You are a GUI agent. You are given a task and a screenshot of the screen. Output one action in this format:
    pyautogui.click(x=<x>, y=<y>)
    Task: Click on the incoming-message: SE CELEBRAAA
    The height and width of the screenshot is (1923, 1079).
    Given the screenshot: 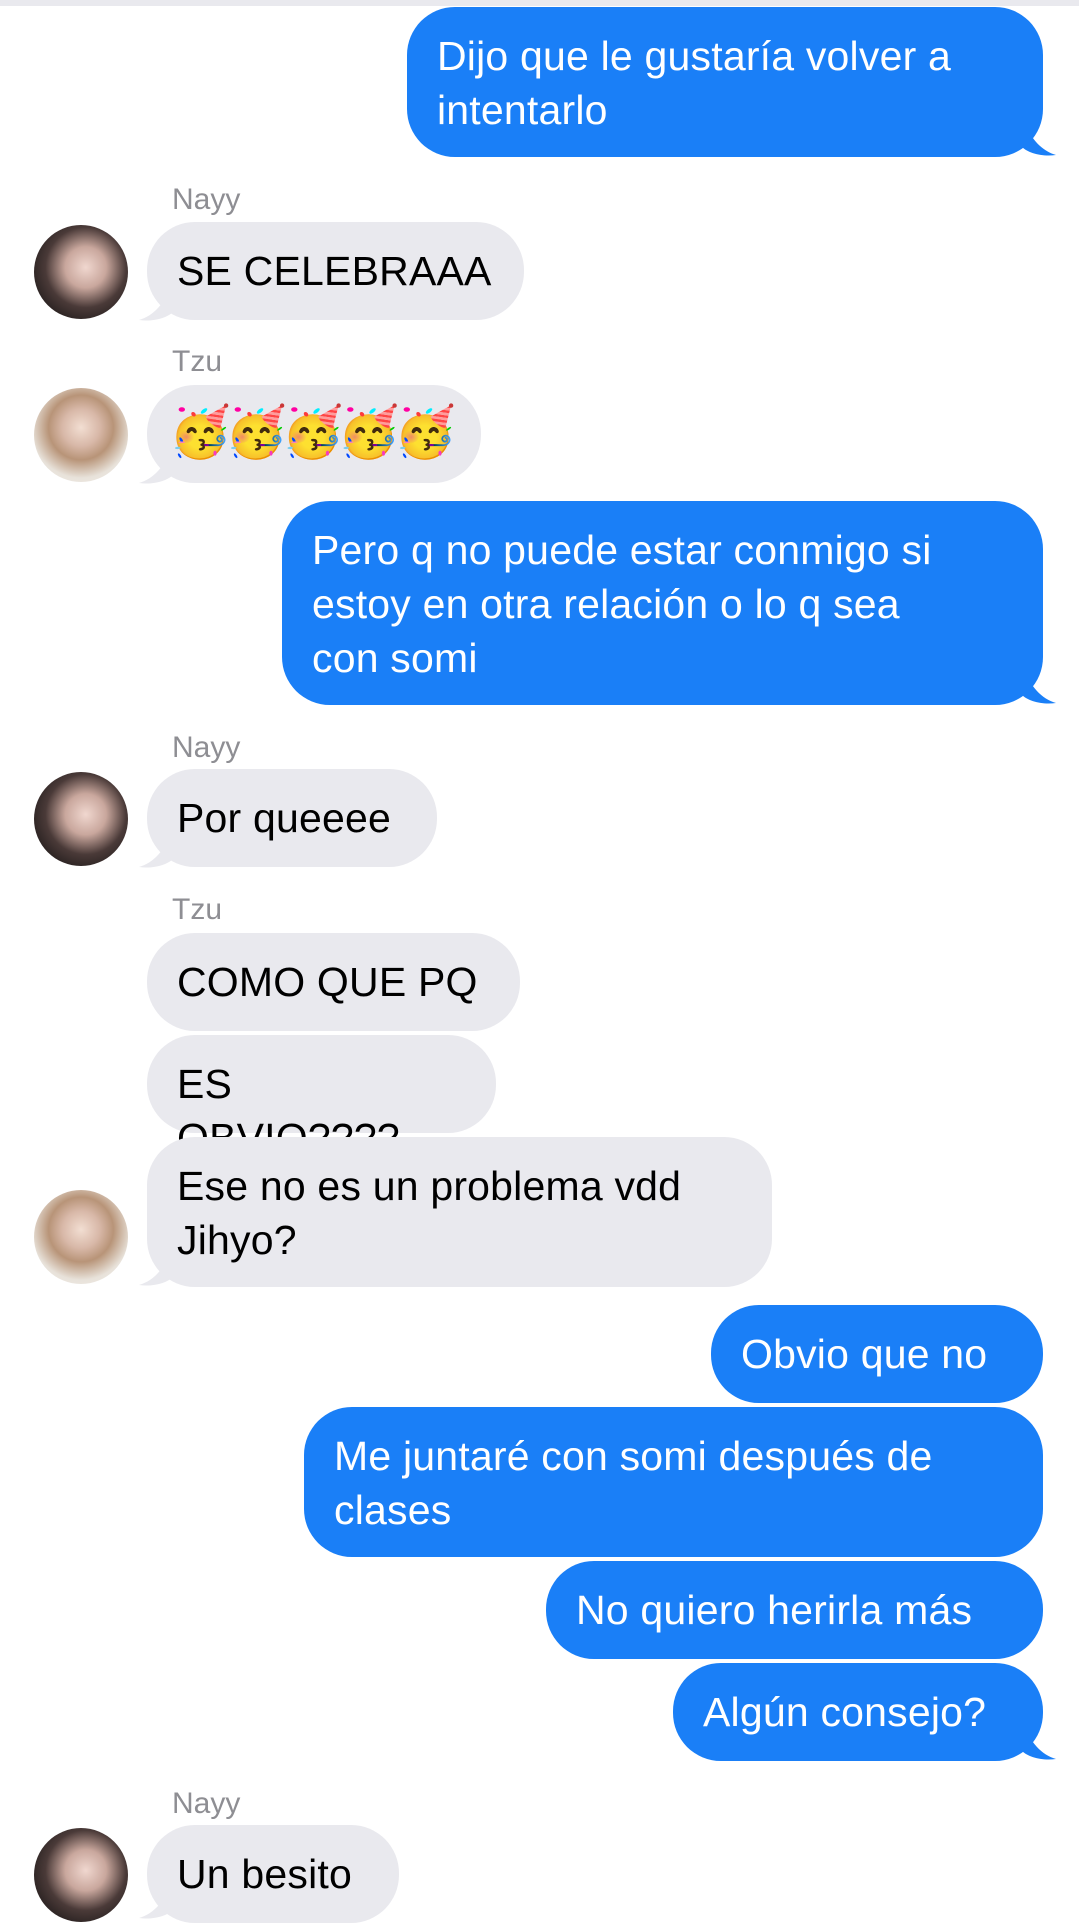 What is the action you would take?
    pyautogui.click(x=335, y=271)
    